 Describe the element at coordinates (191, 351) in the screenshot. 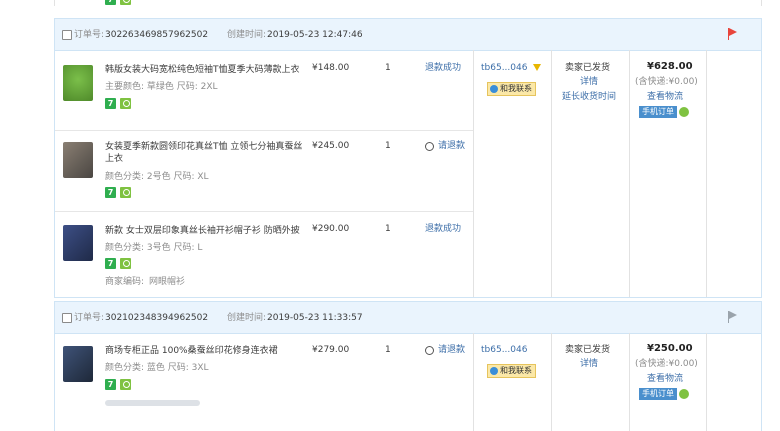

I see `product-title: 商场专柜正品 100%桑蚕丝印花修身连衣裙` at that location.